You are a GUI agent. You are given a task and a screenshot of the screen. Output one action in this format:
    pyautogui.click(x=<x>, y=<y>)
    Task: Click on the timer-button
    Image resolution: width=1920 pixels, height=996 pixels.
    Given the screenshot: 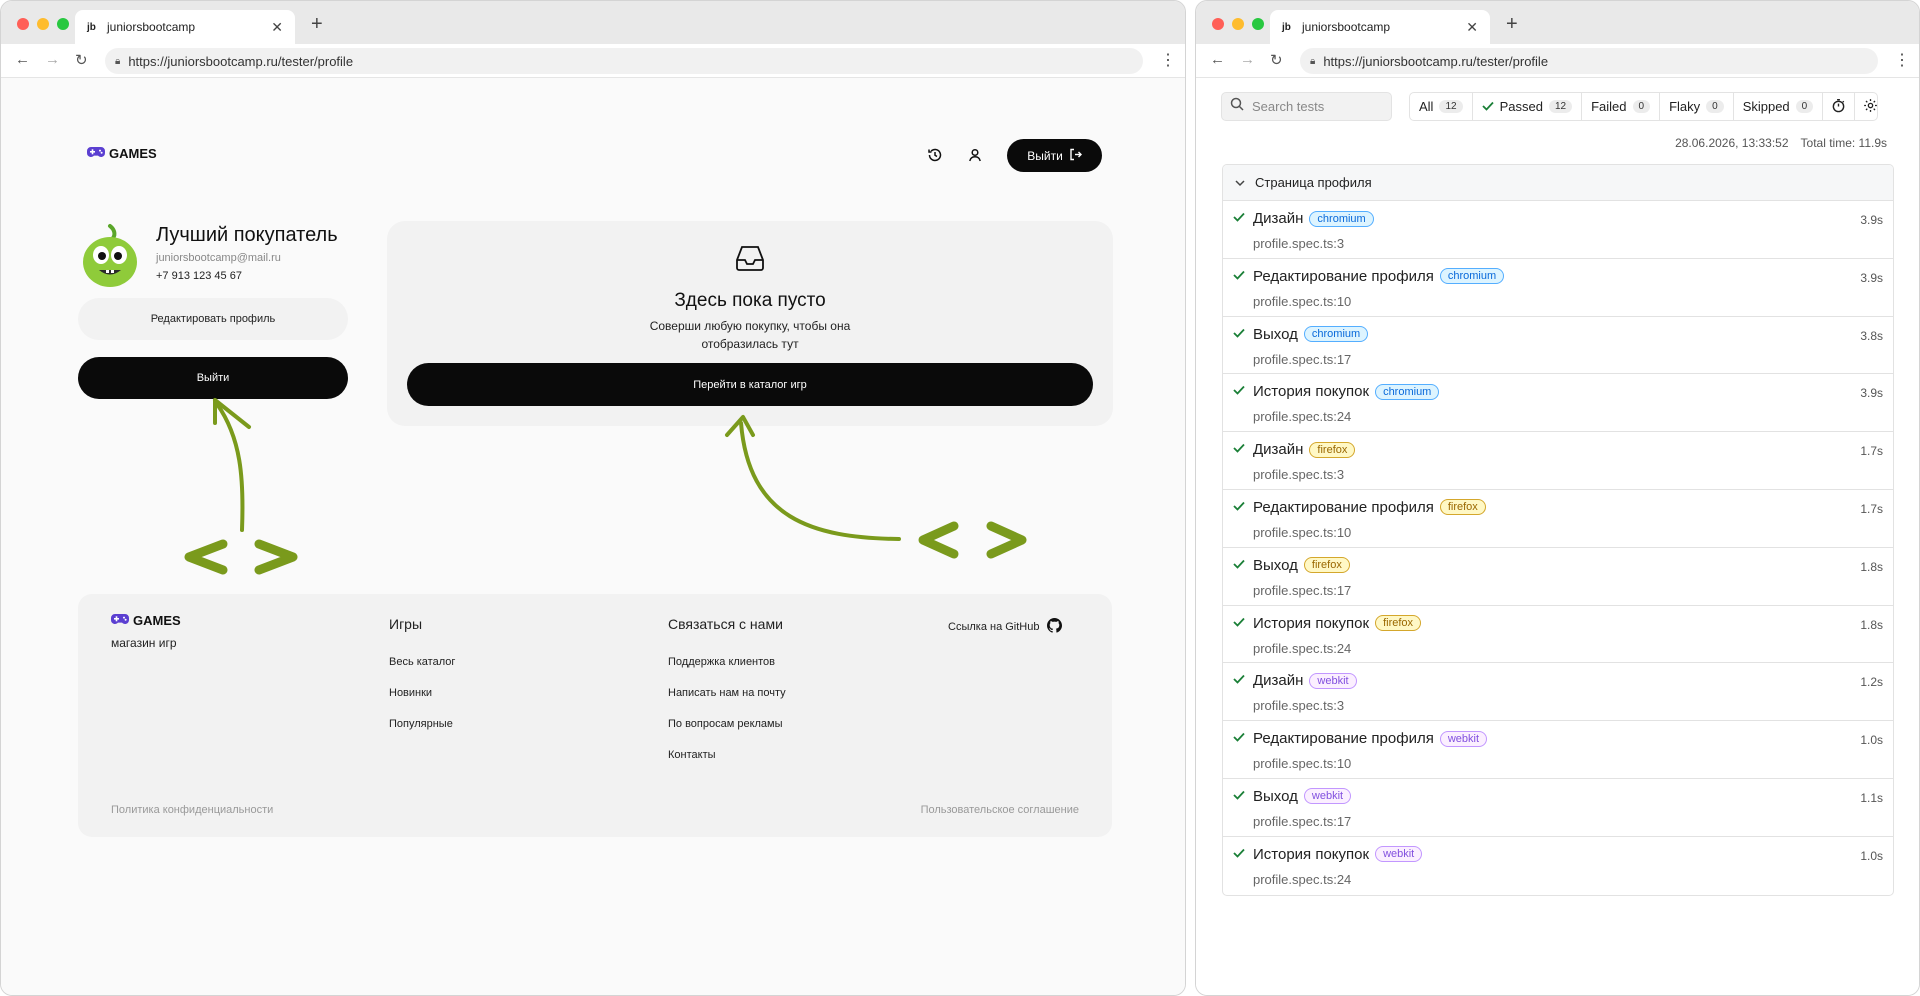 What is the action you would take?
    pyautogui.click(x=1839, y=106)
    